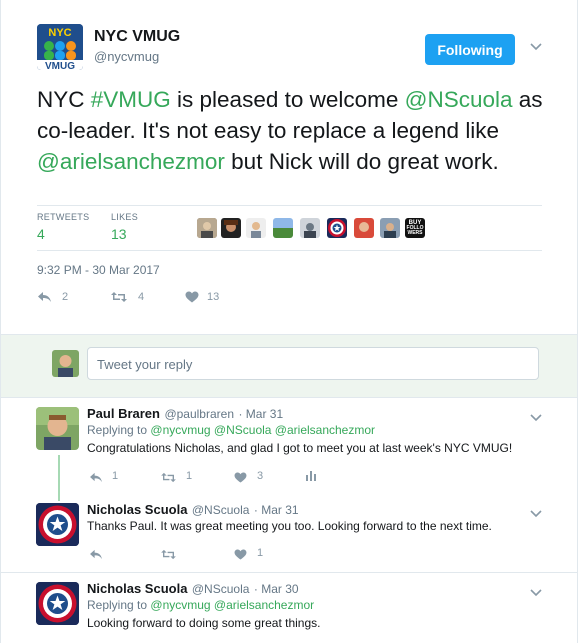 This screenshot has height=643, width=578. What do you see at coordinates (65, 297) in the screenshot?
I see `reply-count: 2` at bounding box center [65, 297].